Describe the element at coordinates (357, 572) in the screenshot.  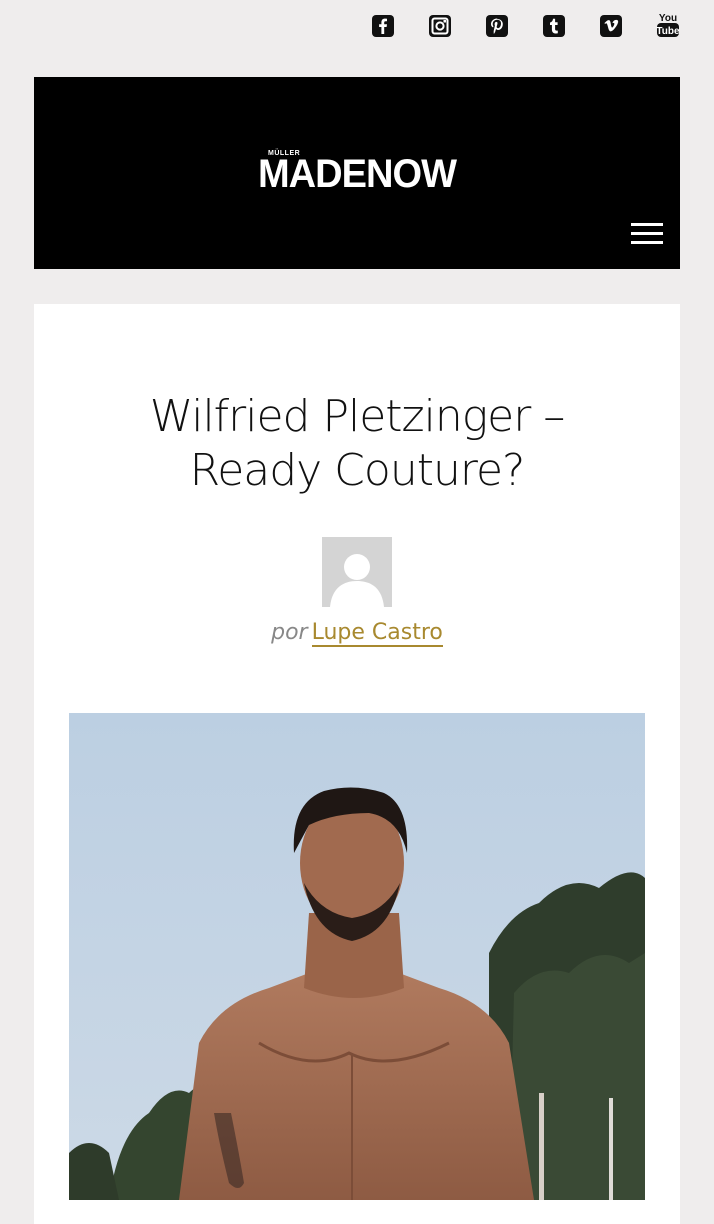
I see `author-avatar` at that location.